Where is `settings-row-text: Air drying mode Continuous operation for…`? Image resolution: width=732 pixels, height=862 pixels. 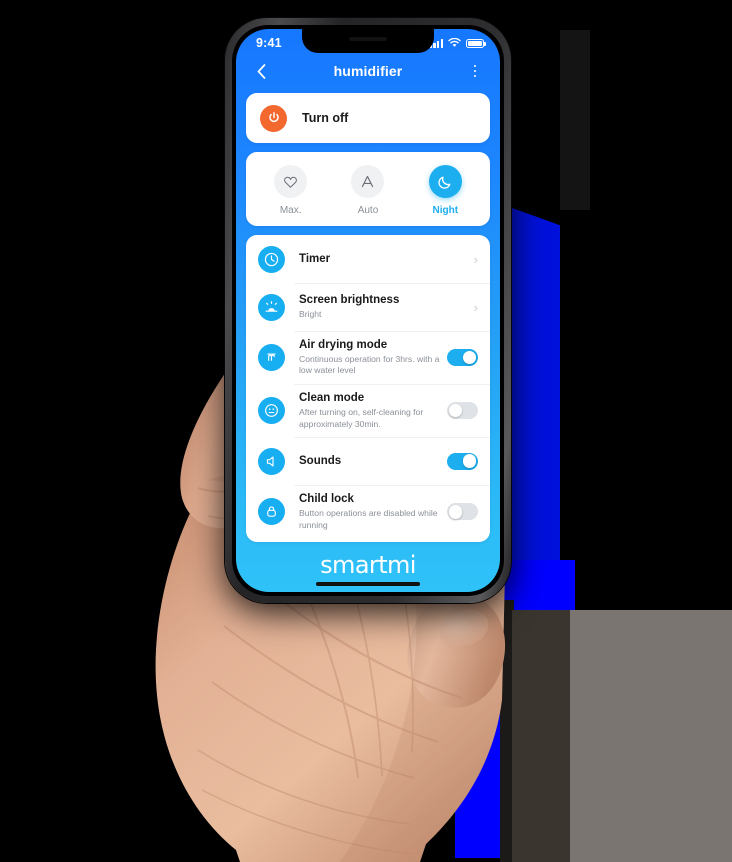 settings-row-text: Air drying mode Continuous operation for… is located at coordinates (373, 357).